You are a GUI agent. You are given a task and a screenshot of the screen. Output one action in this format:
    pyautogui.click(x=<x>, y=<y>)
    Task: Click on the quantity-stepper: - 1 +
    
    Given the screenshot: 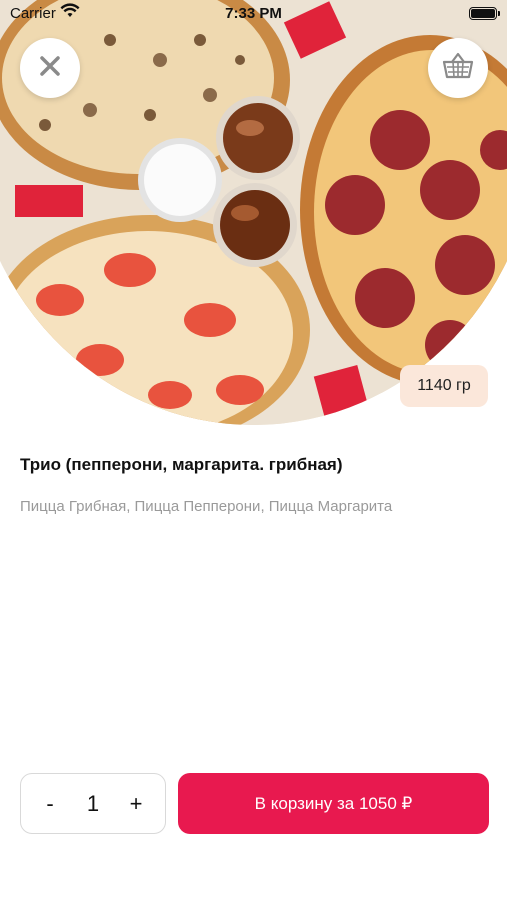 What is the action you would take?
    pyautogui.click(x=93, y=803)
    